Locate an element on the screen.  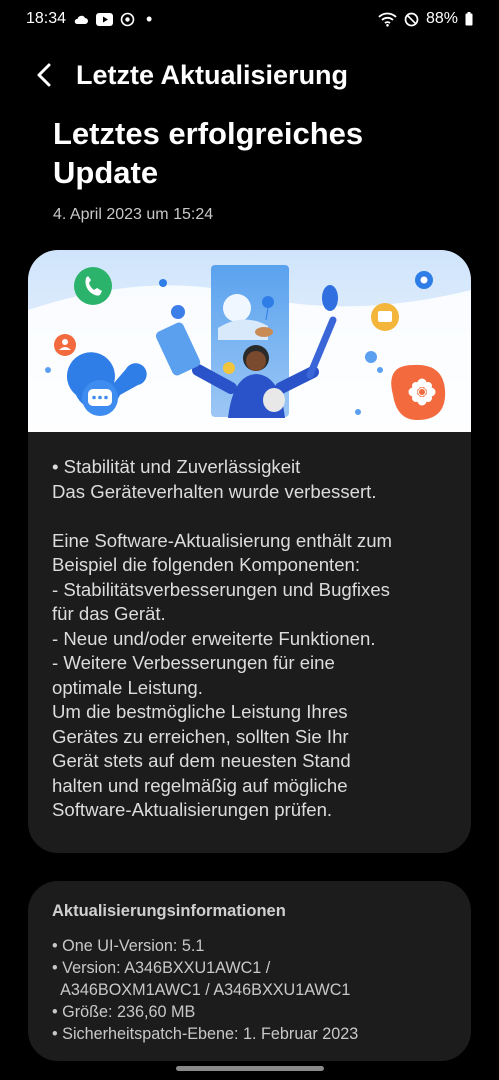
update-info-line: • One UI-Version: 5.1 is located at coordinates (128, 946).